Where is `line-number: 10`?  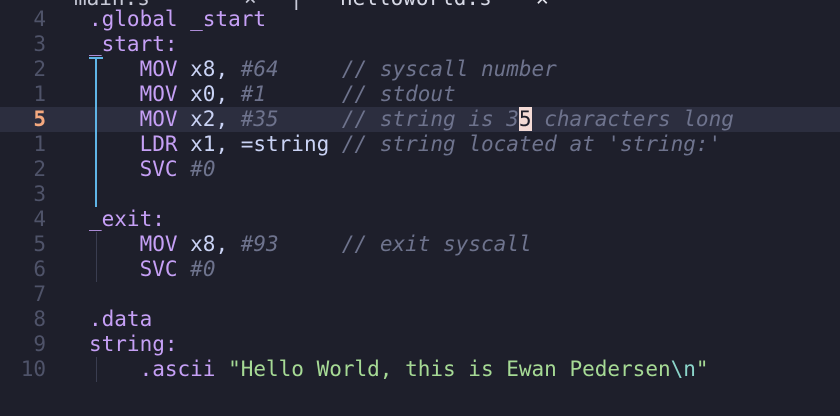
line-number: 10 is located at coordinates (33, 369).